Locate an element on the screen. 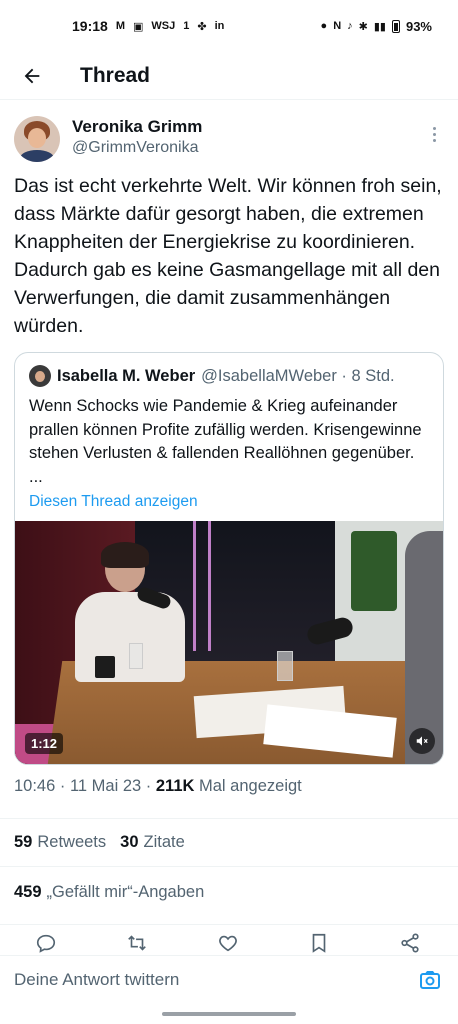  tweet-meta: 10:46 · 11 Mai 23 · 211K Mal angezeigt is located at coordinates (229, 789).